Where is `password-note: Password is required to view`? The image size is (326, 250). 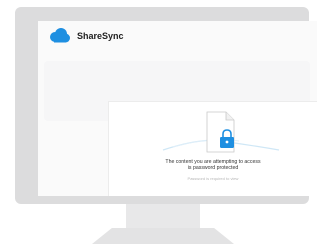
password-note: Password is required to view is located at coordinates (213, 178).